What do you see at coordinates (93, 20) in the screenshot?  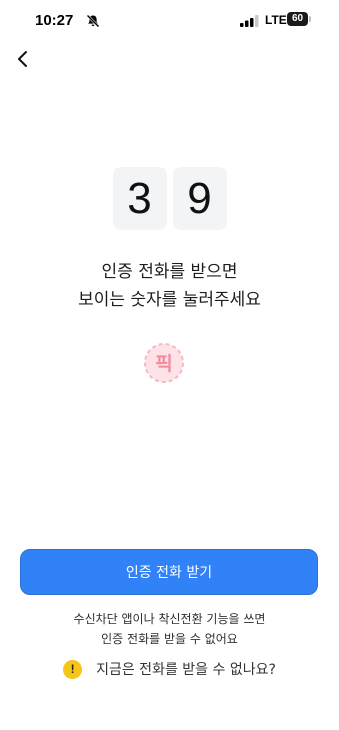 I see `bell-muted-icon` at bounding box center [93, 20].